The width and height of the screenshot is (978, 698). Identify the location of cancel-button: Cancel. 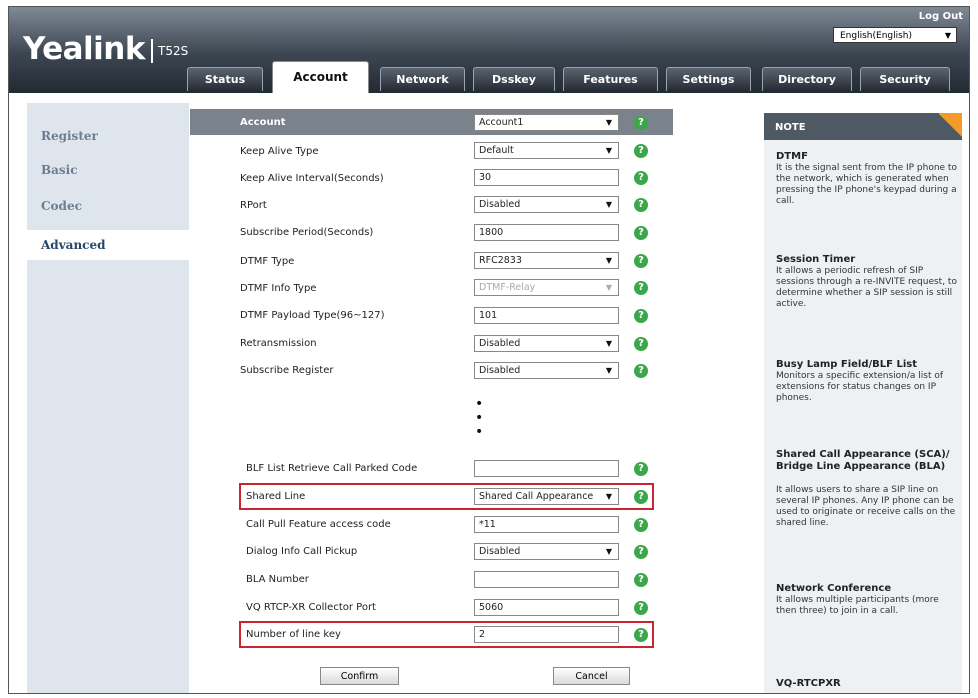
(591, 676).